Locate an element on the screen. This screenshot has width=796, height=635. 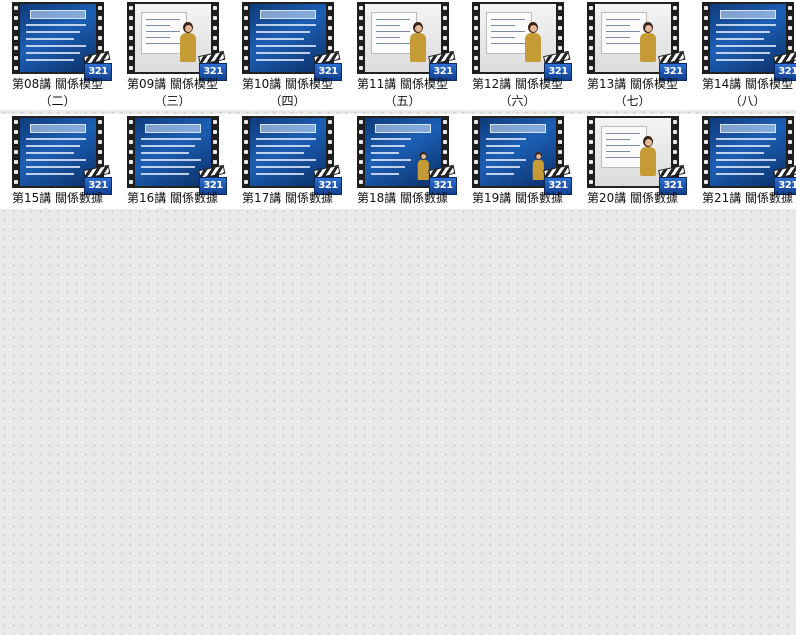
file-name-label: 第11講 關係模型 （五） is located at coordinates (402, 93).